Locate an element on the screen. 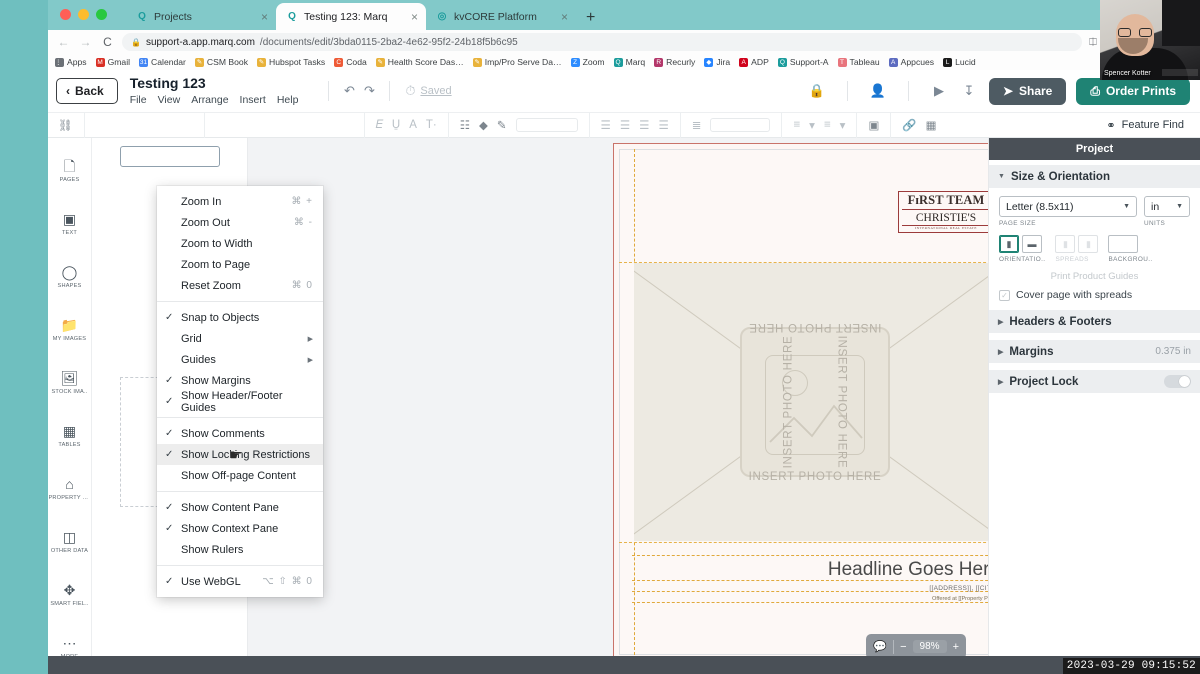 The width and height of the screenshot is (1200, 674). forward-icon: → is located at coordinates (85, 42).